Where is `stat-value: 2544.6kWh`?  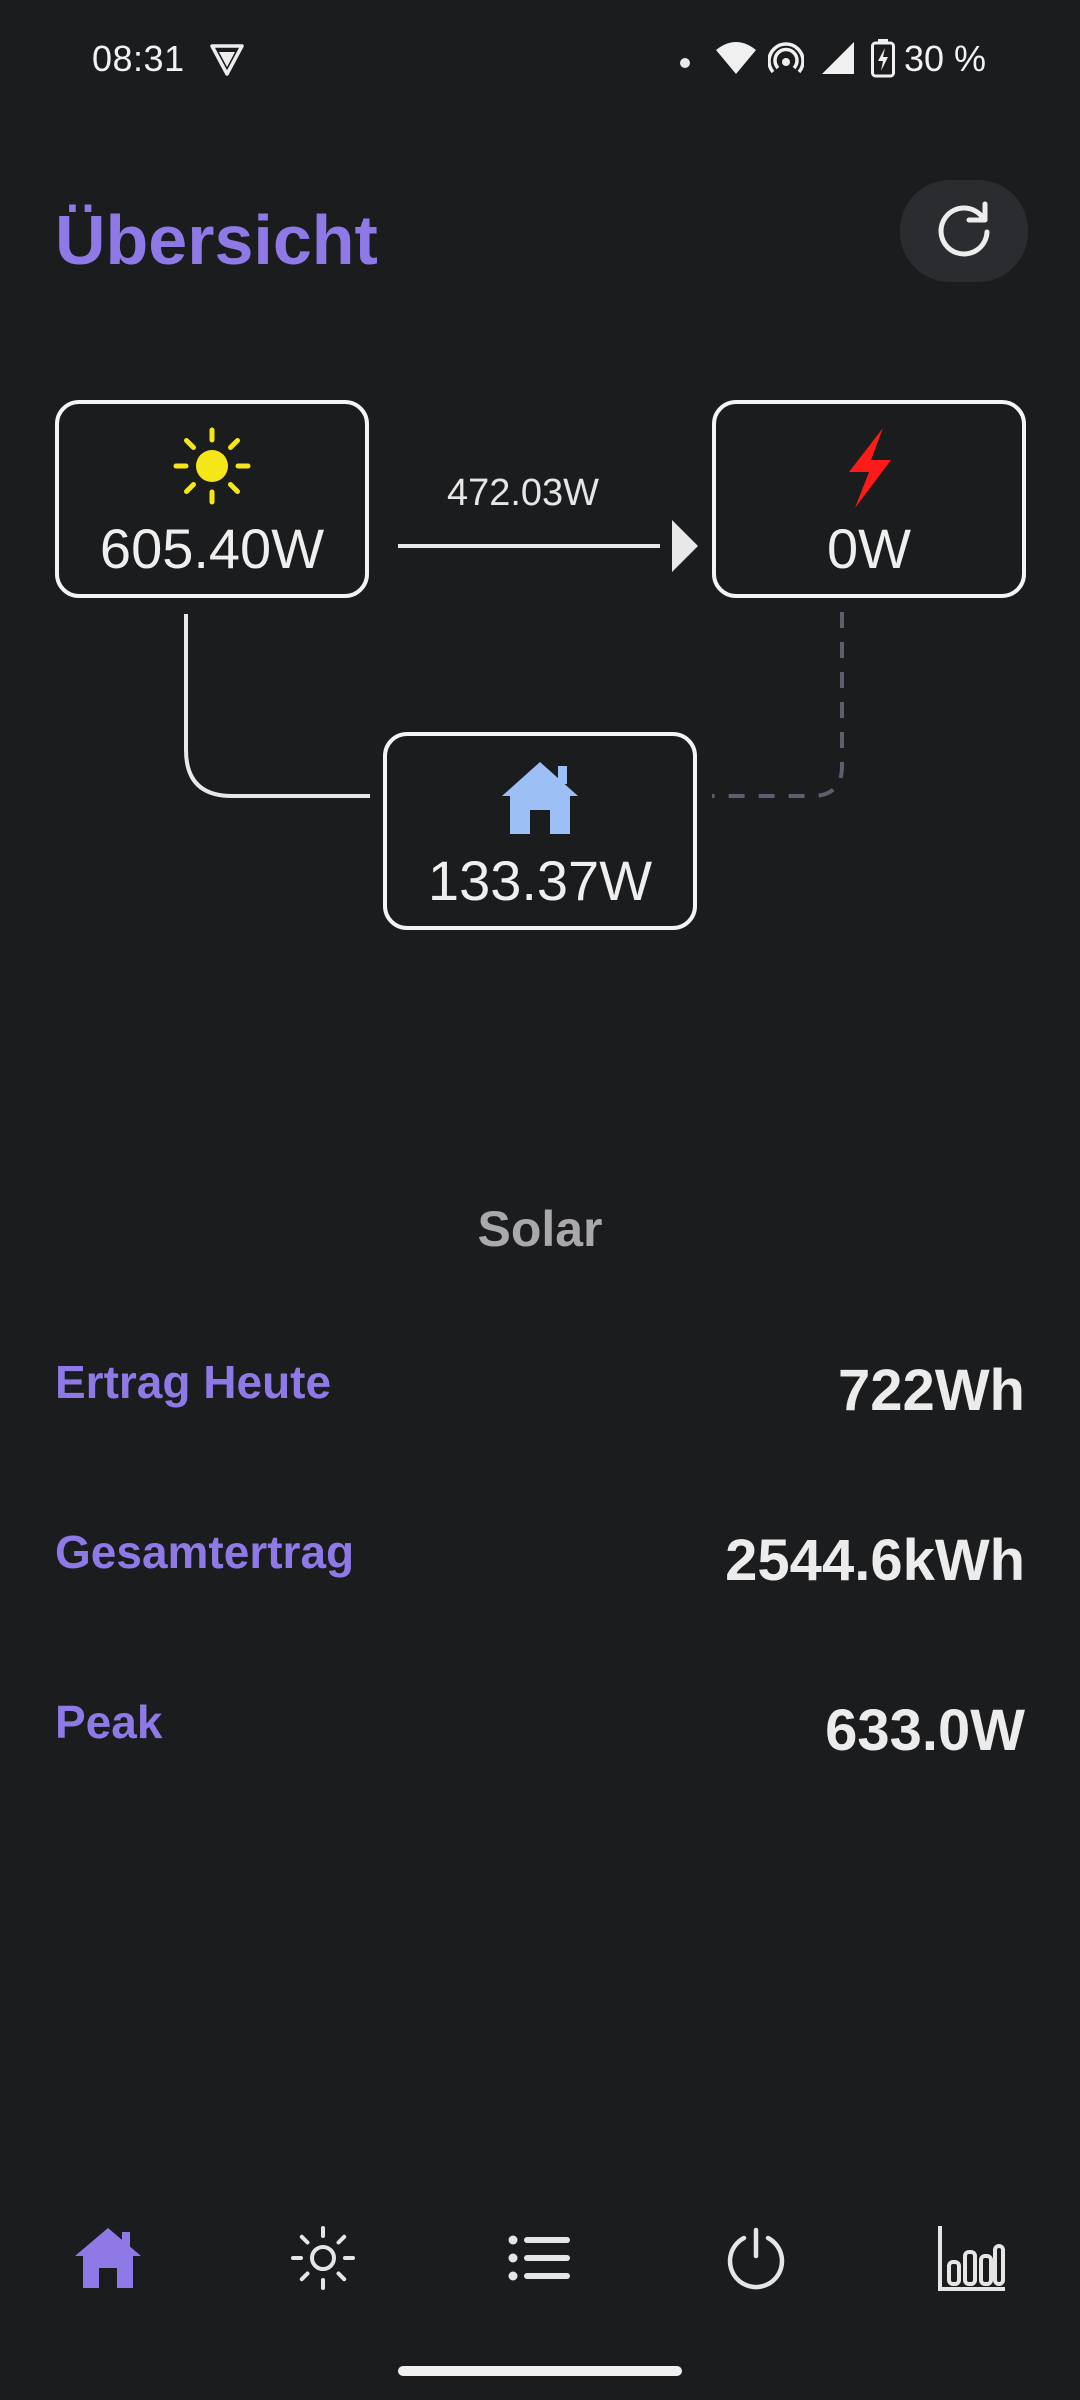
stat-value: 2544.6kWh is located at coordinates (875, 1560).